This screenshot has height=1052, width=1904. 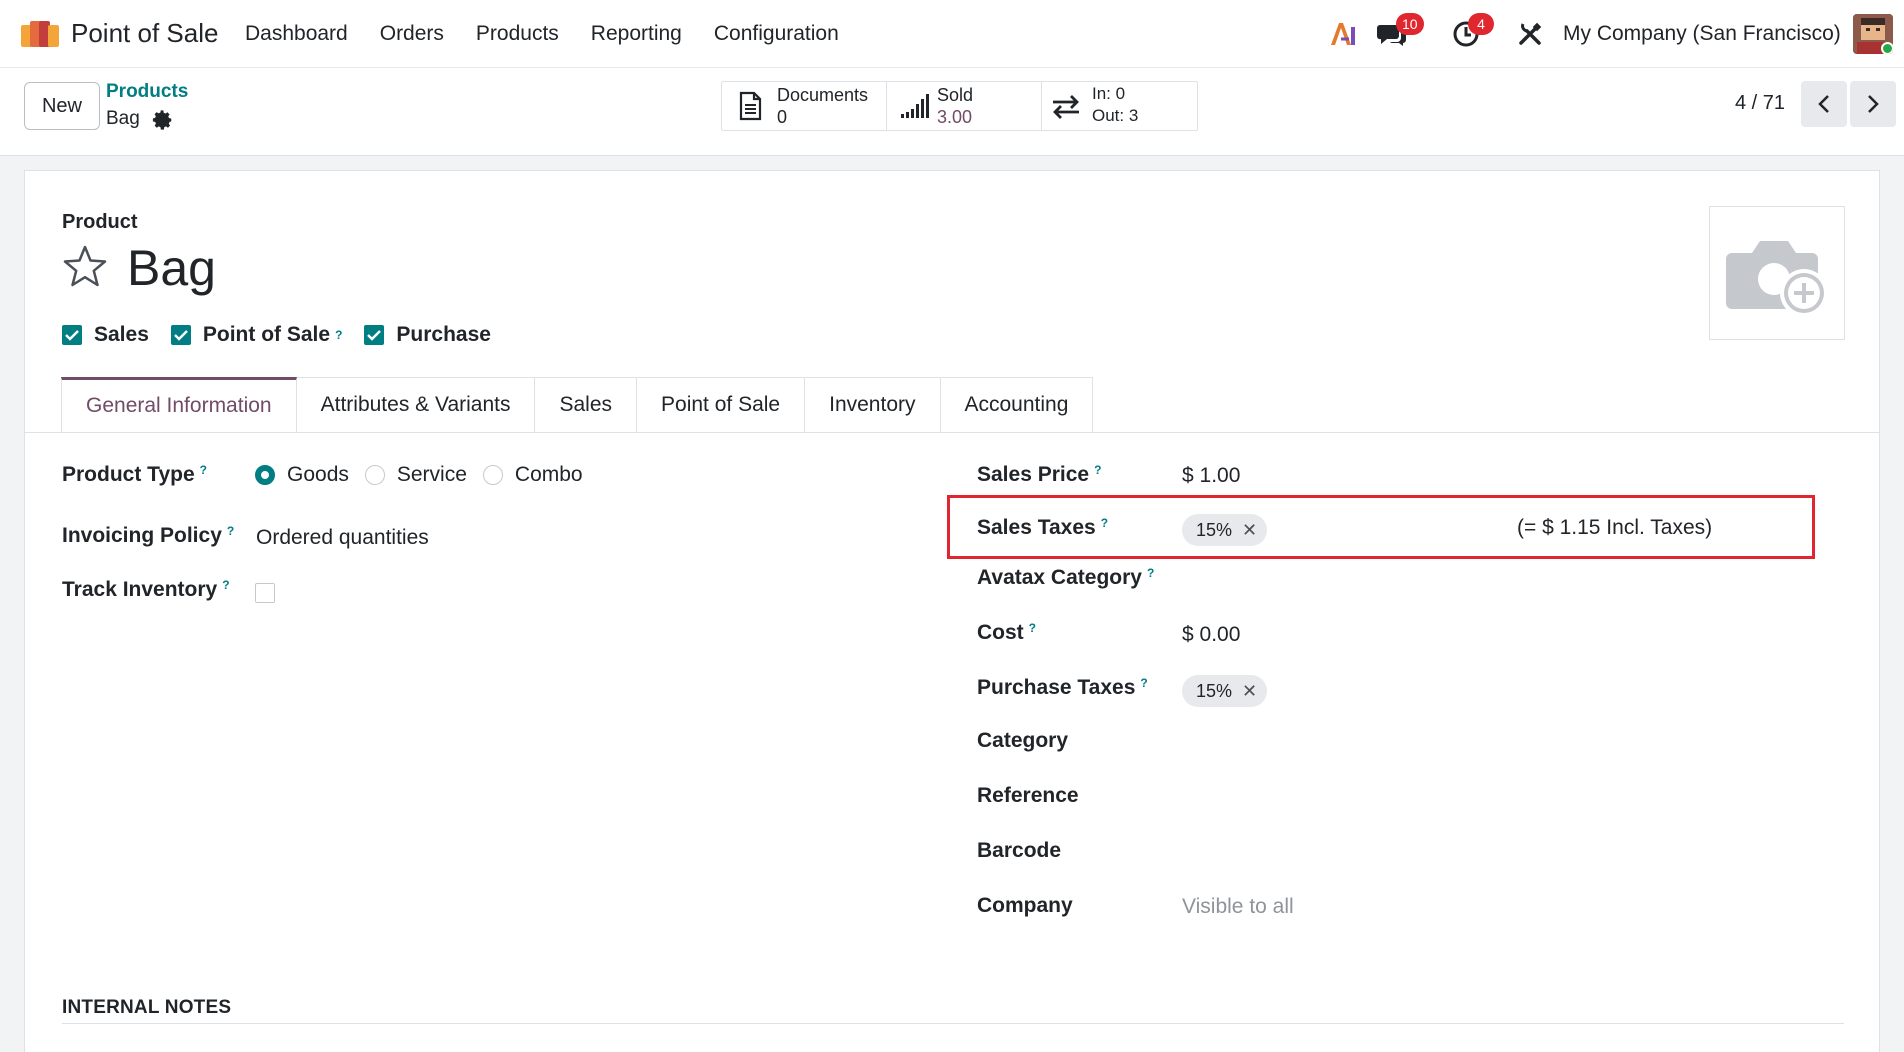 What do you see at coordinates (548, 474) in the screenshot?
I see `radio-combo-label: Combo` at bounding box center [548, 474].